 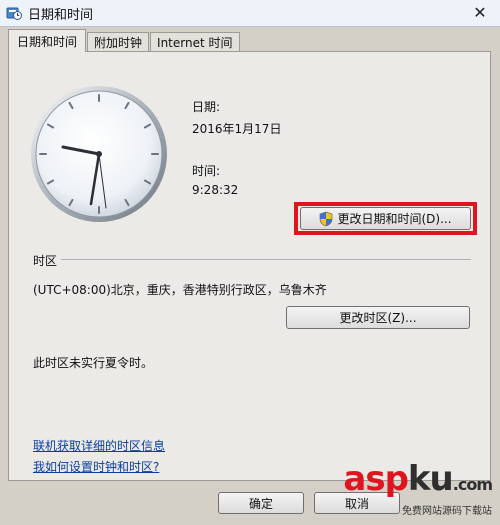 What do you see at coordinates (180, 290) in the screenshot?
I see `timezone-value: (UTC+08:00)北京，重庆，香港特别行政区，乌鲁木齐` at bounding box center [180, 290].